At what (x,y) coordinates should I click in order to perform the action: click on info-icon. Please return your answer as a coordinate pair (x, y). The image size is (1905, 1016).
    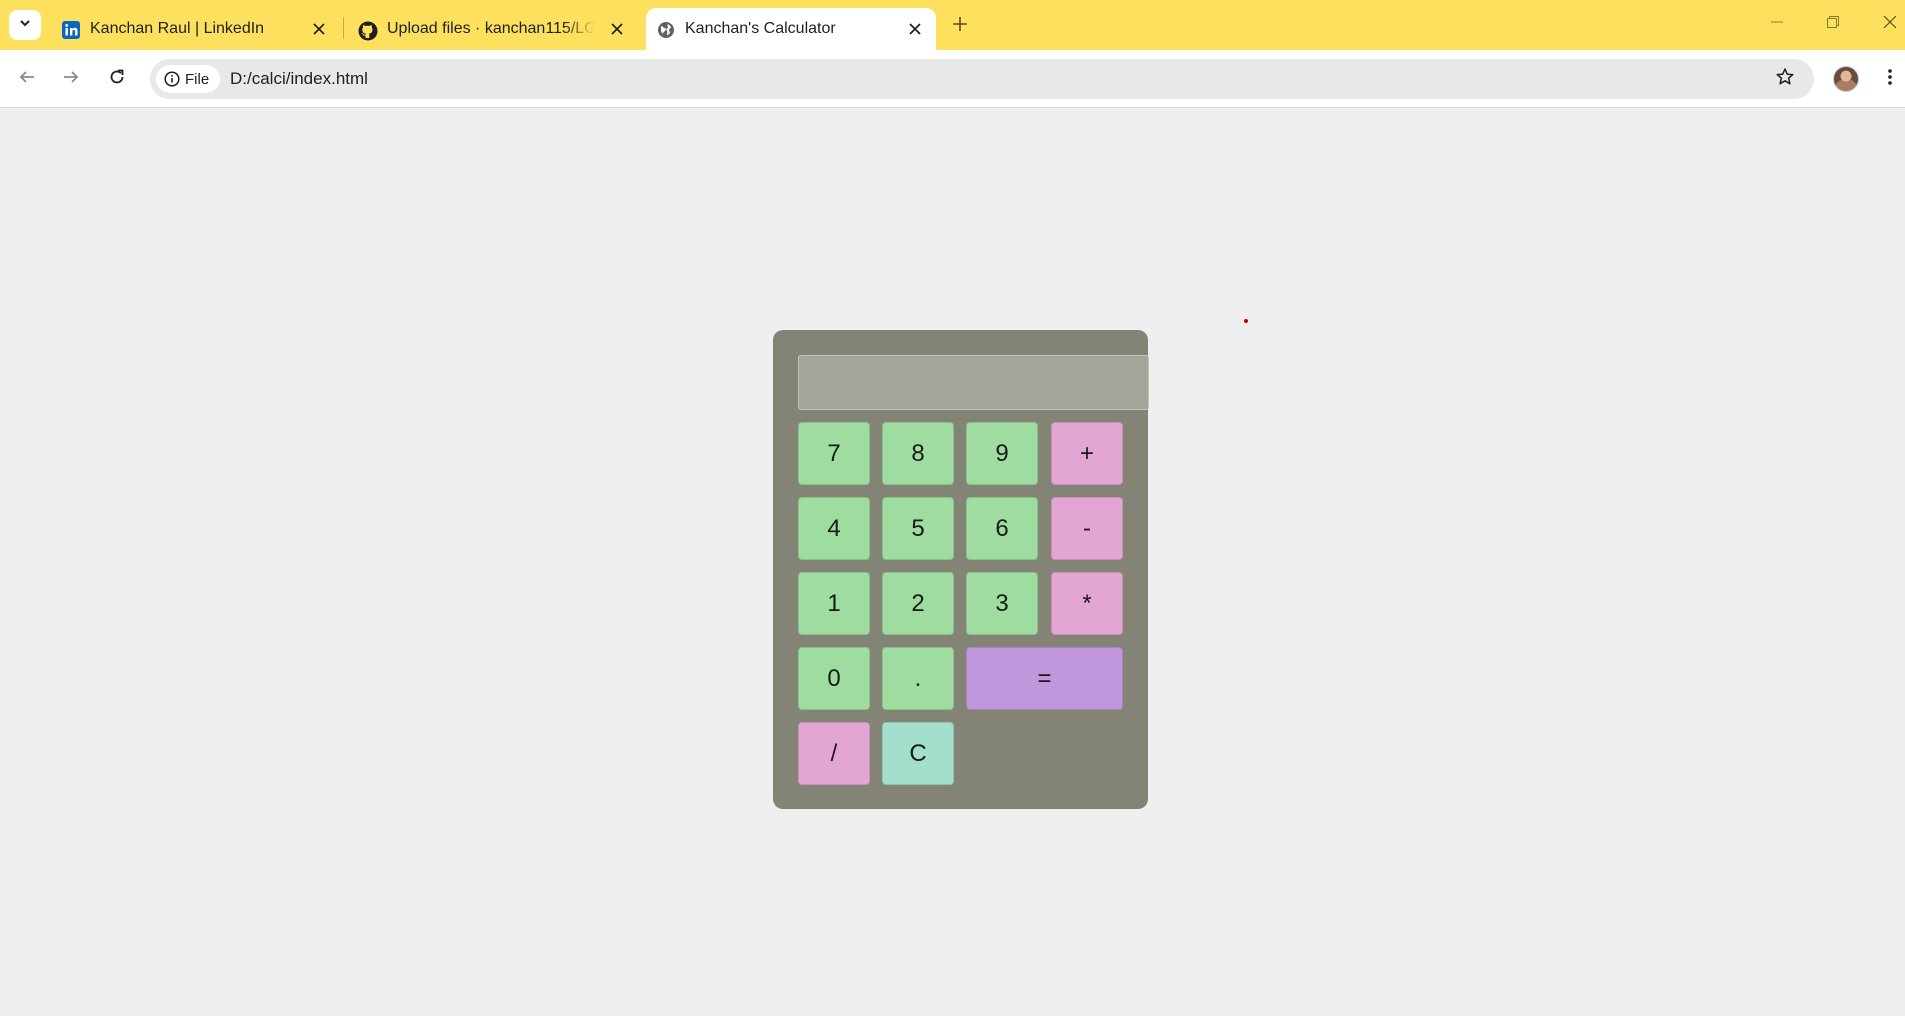
    Looking at the image, I should click on (172, 79).